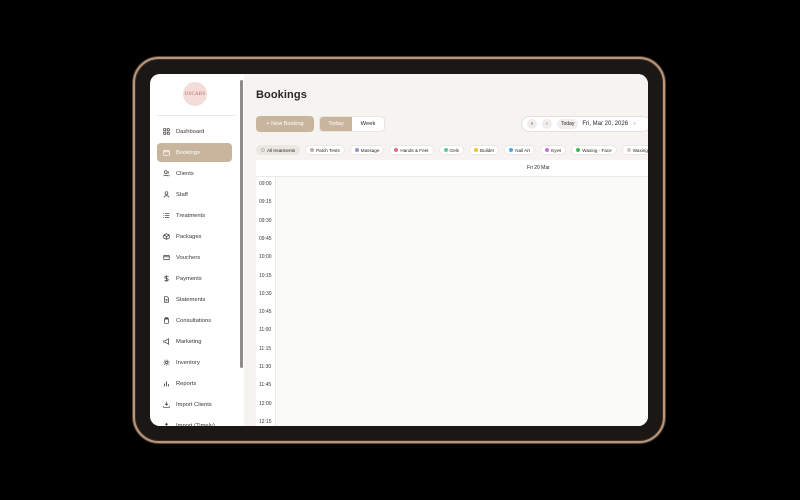 This screenshot has width=800, height=500. I want to click on sidebar-item-label: Clients, so click(185, 173).